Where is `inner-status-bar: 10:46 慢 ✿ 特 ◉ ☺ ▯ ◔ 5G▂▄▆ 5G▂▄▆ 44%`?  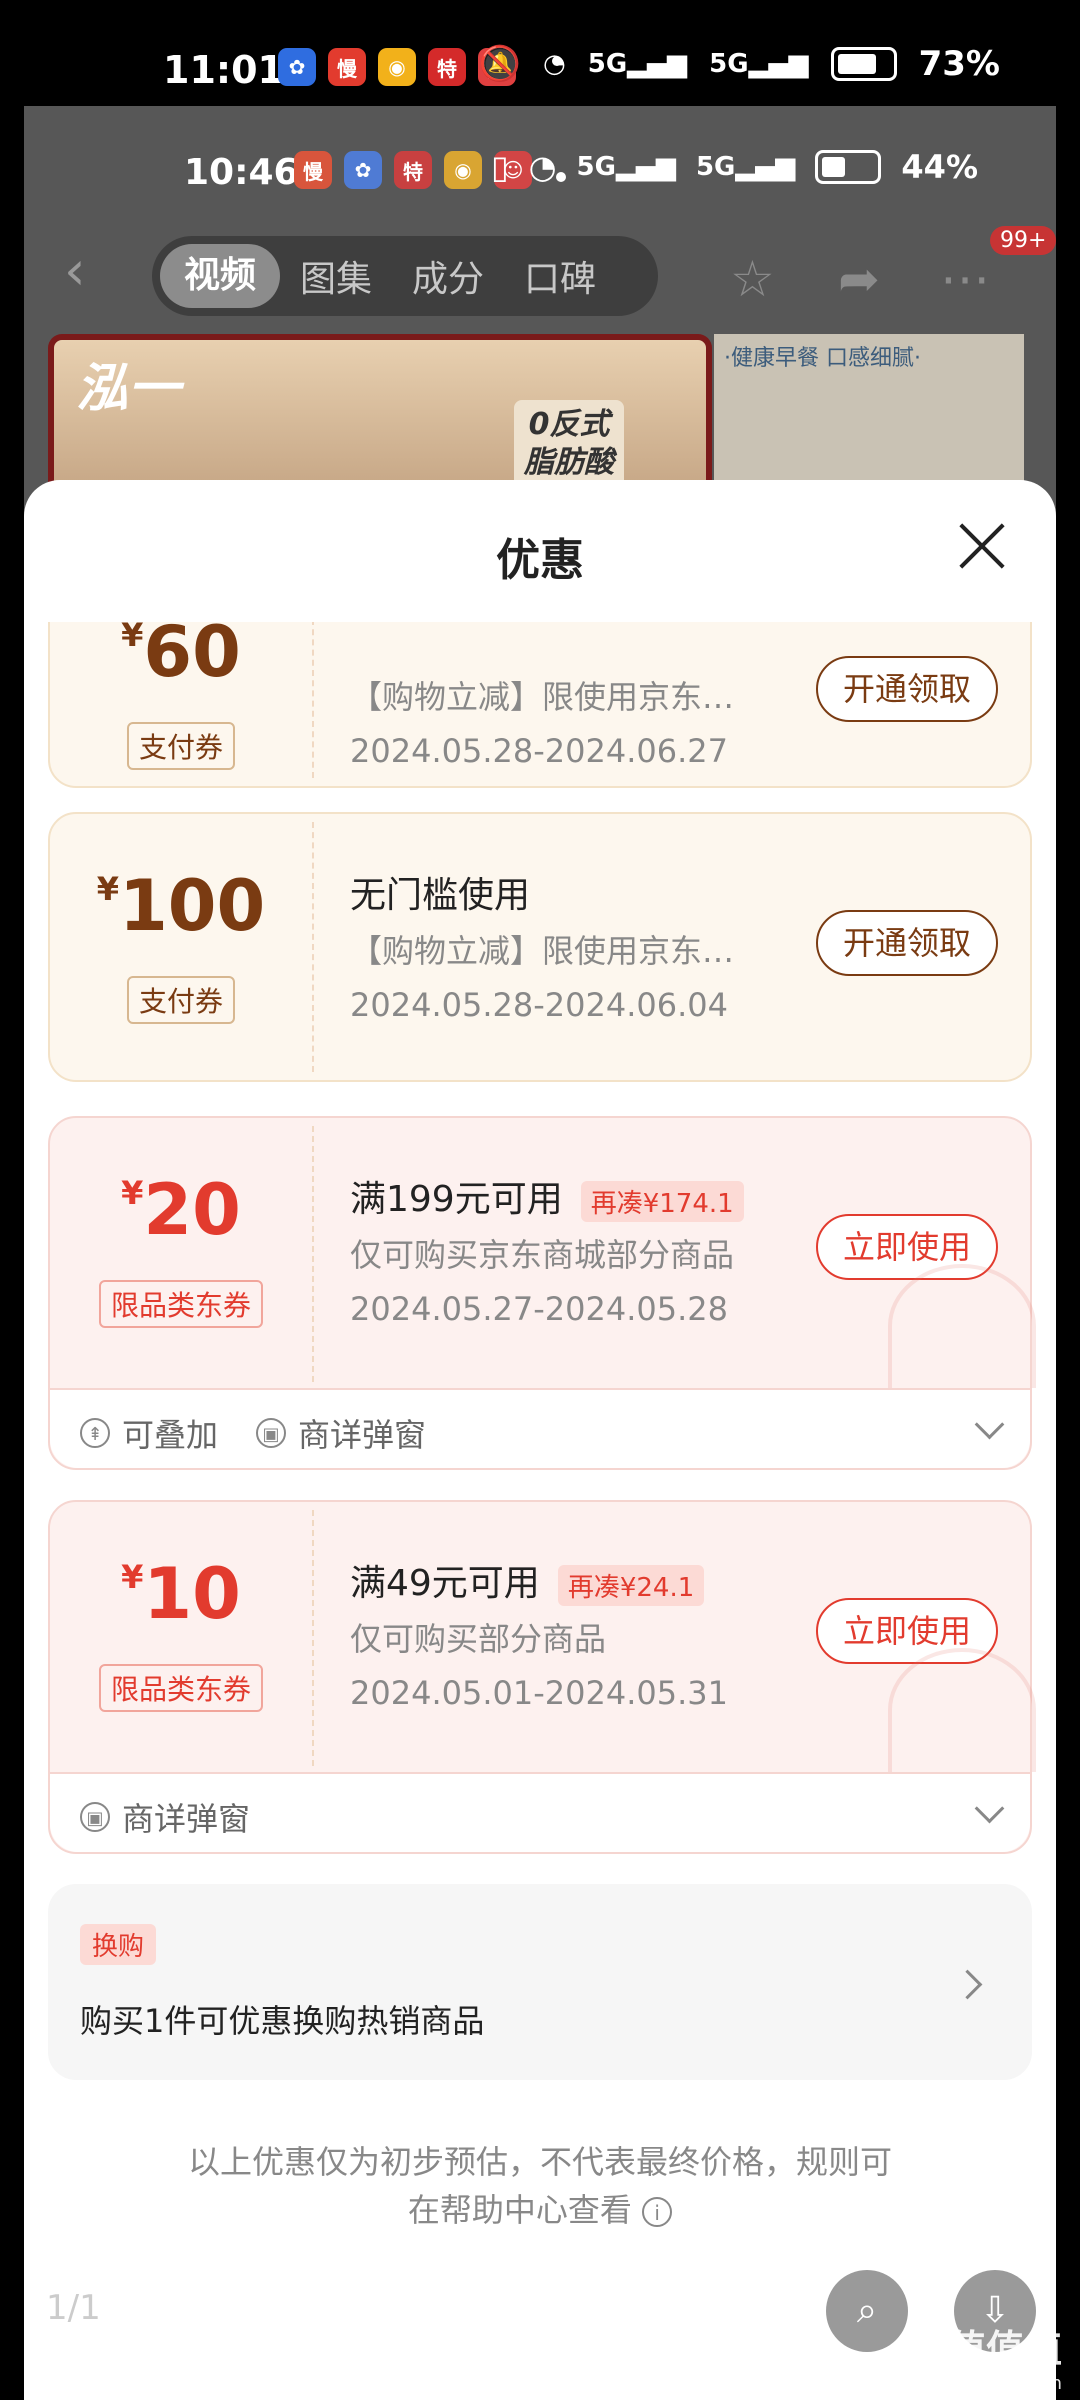
inner-status-bar: 10:46 慢 ✿ 特 ◉ ☺ ▯ ◔ 5G▂▄▆ 5G▂▄▆ 44% is located at coordinates (540, 156).